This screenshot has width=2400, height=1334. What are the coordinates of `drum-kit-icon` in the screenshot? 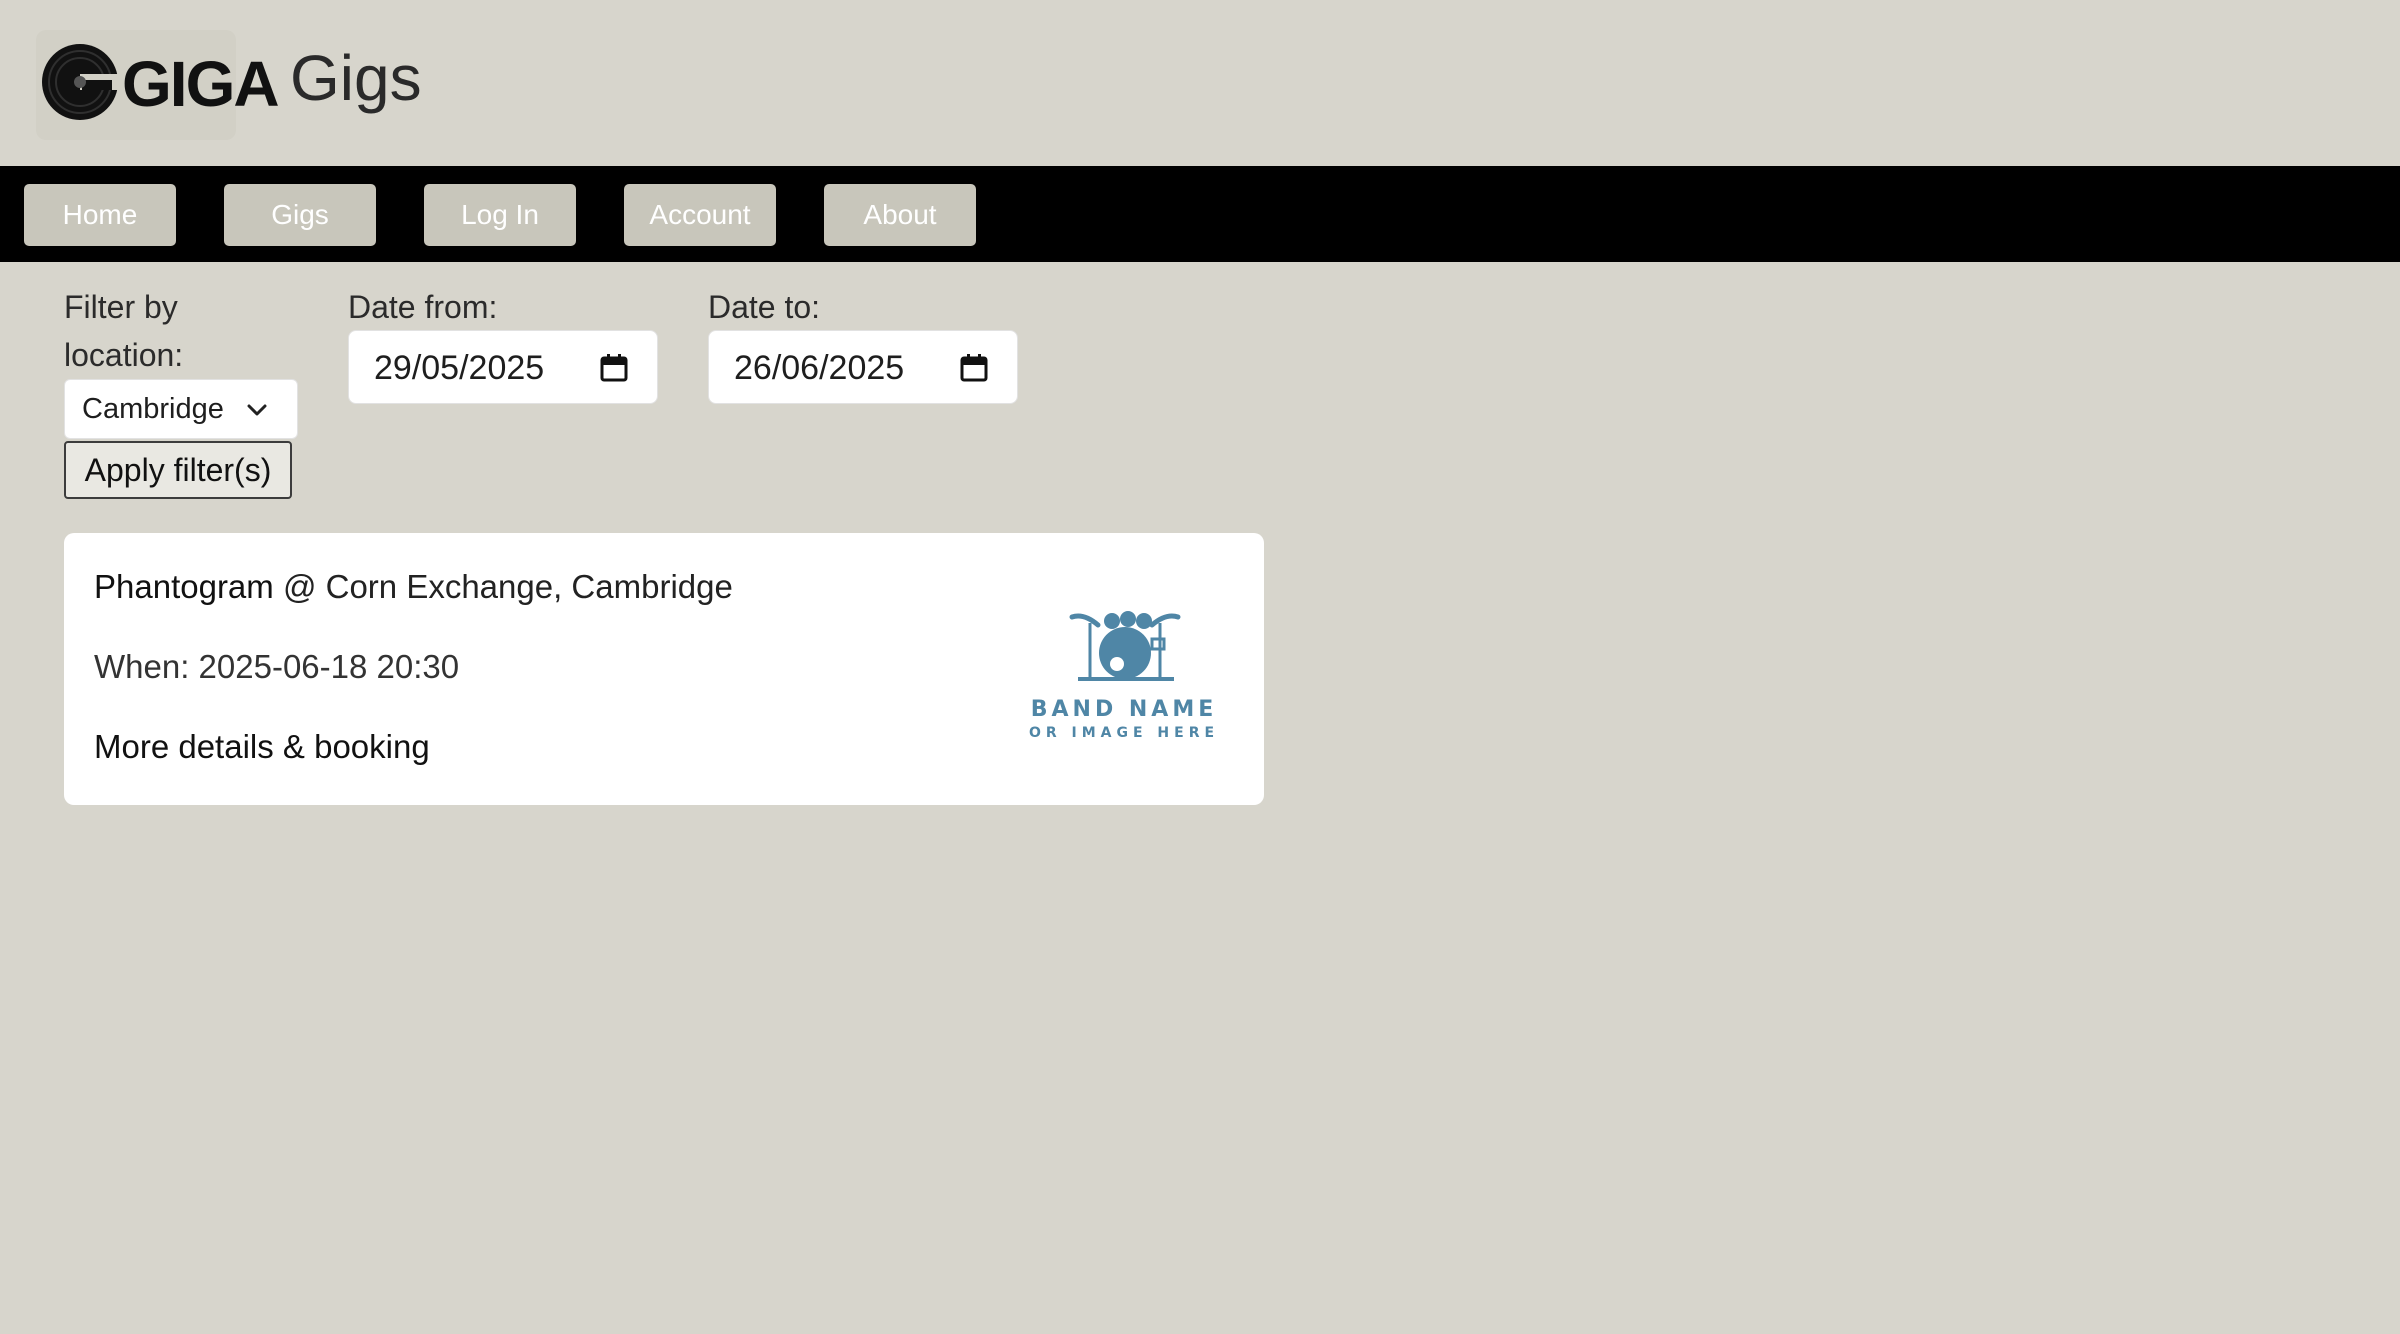 It's located at (1125, 646).